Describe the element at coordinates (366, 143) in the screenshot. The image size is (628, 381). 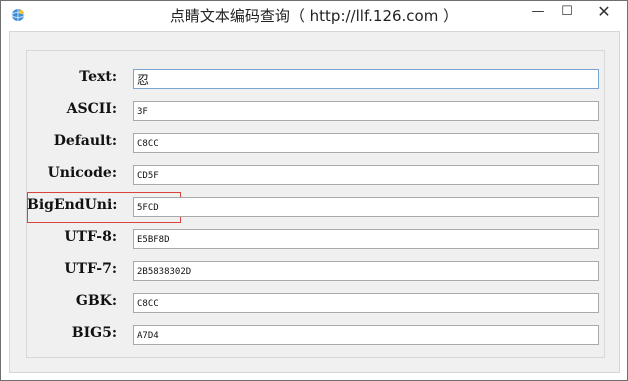
I see `default-field: C8CC` at that location.